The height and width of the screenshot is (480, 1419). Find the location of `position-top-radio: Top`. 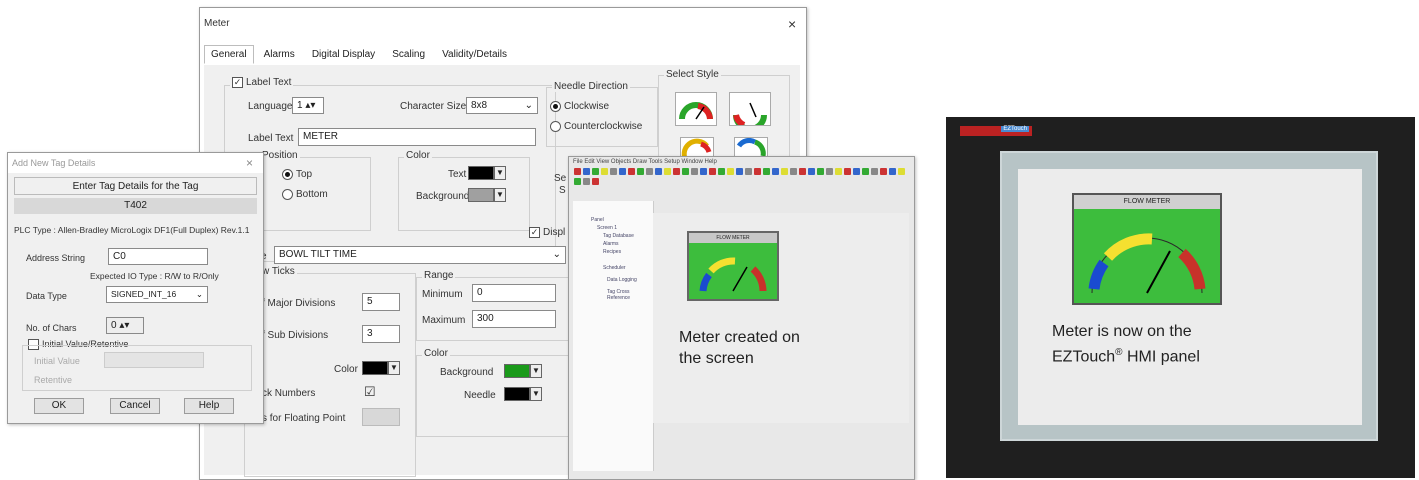

position-top-radio: Top is located at coordinates (297, 174).